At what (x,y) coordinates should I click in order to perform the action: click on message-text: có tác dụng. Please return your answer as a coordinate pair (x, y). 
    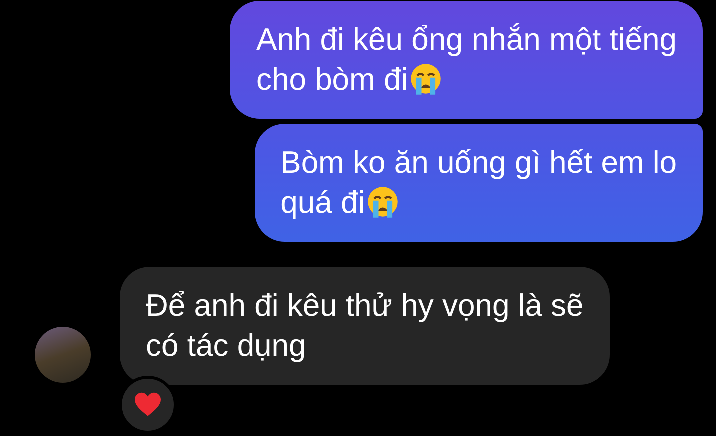
    Looking at the image, I should click on (226, 346).